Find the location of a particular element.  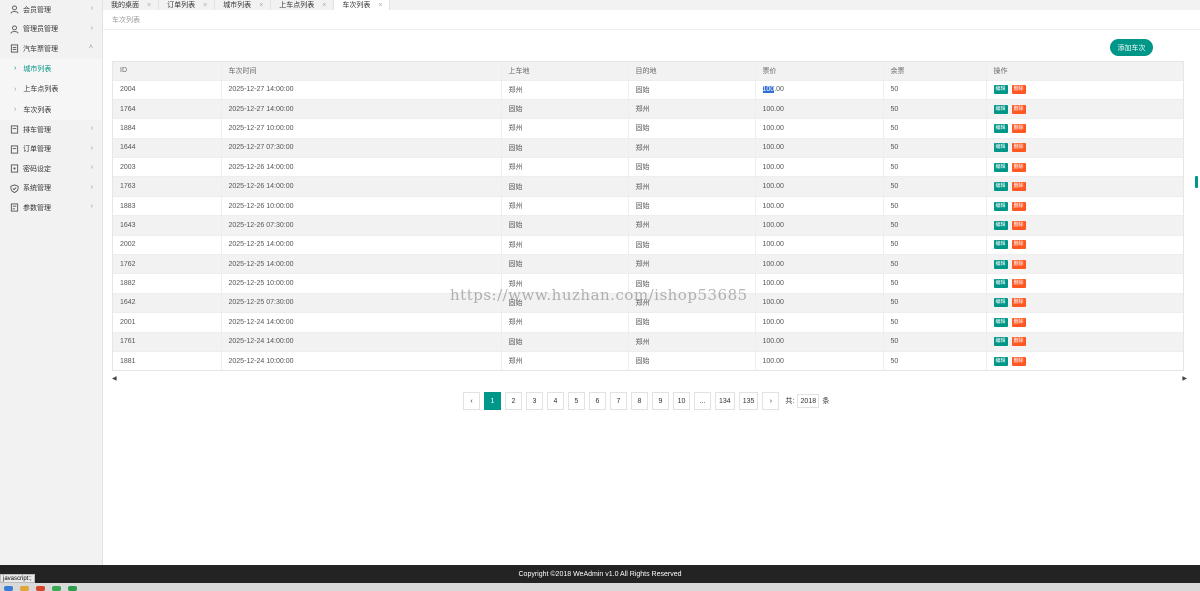

table-row: 1884 2025-12-27 10:00:00 郑州 固始 100.00 50 编辑 删除 is located at coordinates (648, 128).